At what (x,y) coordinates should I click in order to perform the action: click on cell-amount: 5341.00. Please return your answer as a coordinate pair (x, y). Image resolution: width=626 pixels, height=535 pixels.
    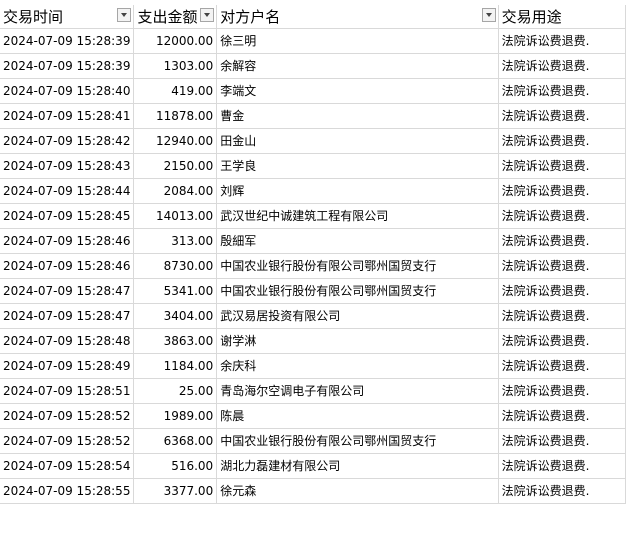
    Looking at the image, I should click on (175, 291).